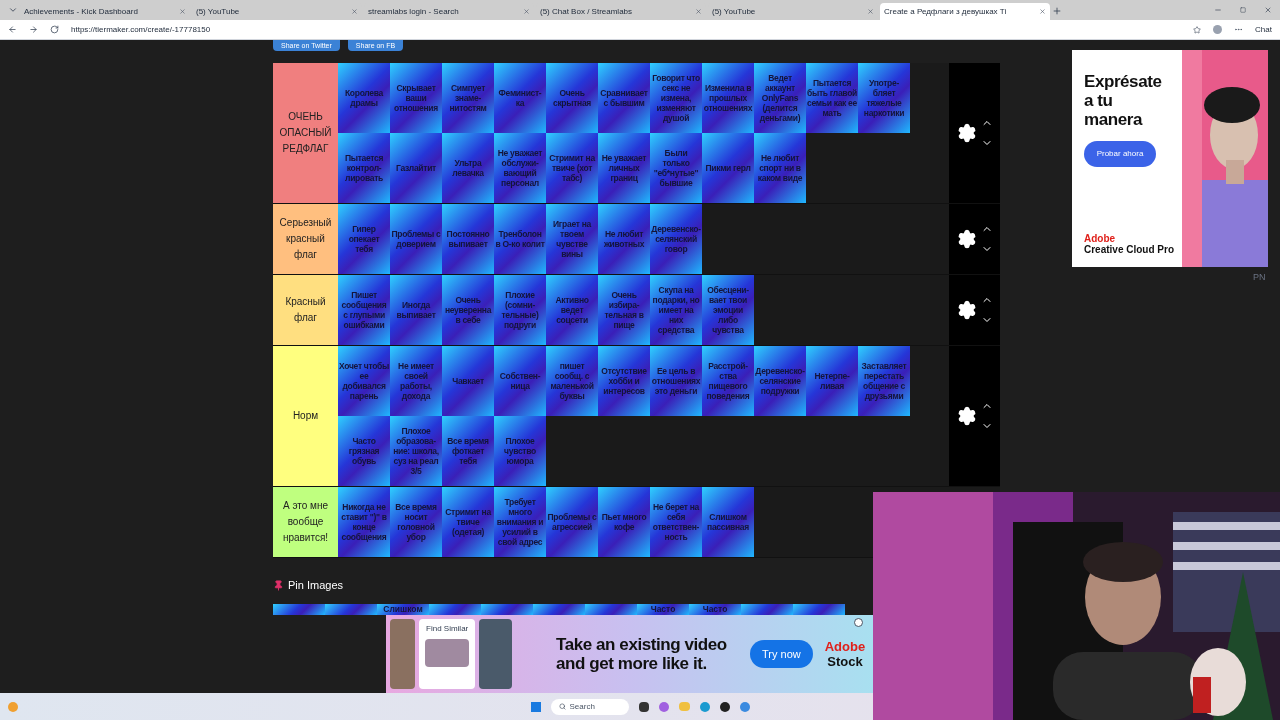 This screenshot has width=1280, height=720. Describe the element at coordinates (642, 654) in the screenshot. I see `ad-headline: Take an existing video and get more like it.` at that location.